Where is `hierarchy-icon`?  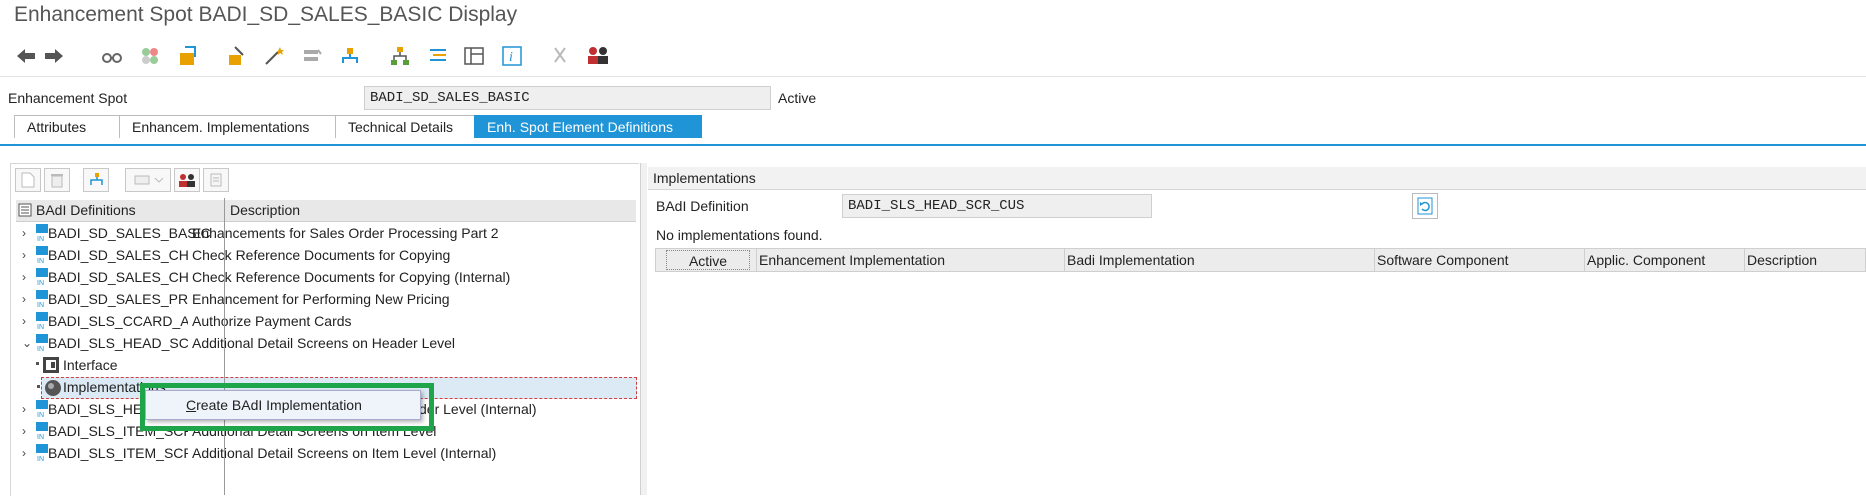 hierarchy-icon is located at coordinates (400, 56).